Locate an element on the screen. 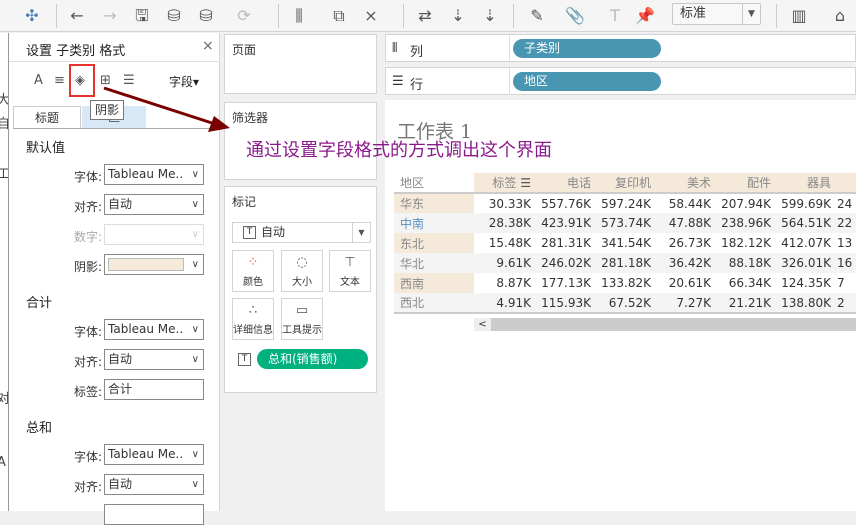 The image size is (856, 525). arrow-line is located at coordinates (159, 106).